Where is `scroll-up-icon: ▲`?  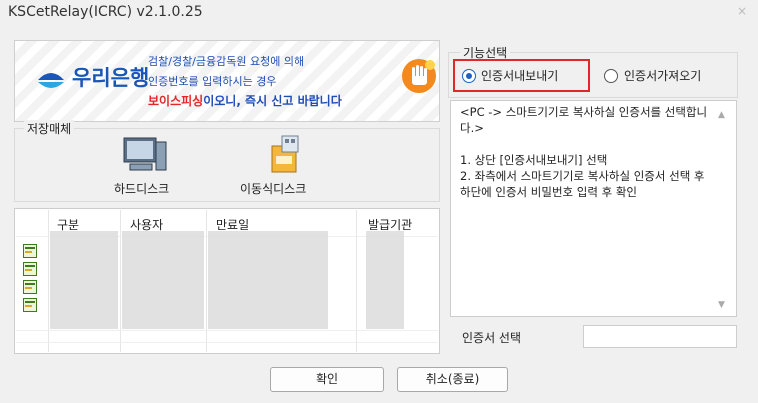 scroll-up-icon: ▲ is located at coordinates (721, 115).